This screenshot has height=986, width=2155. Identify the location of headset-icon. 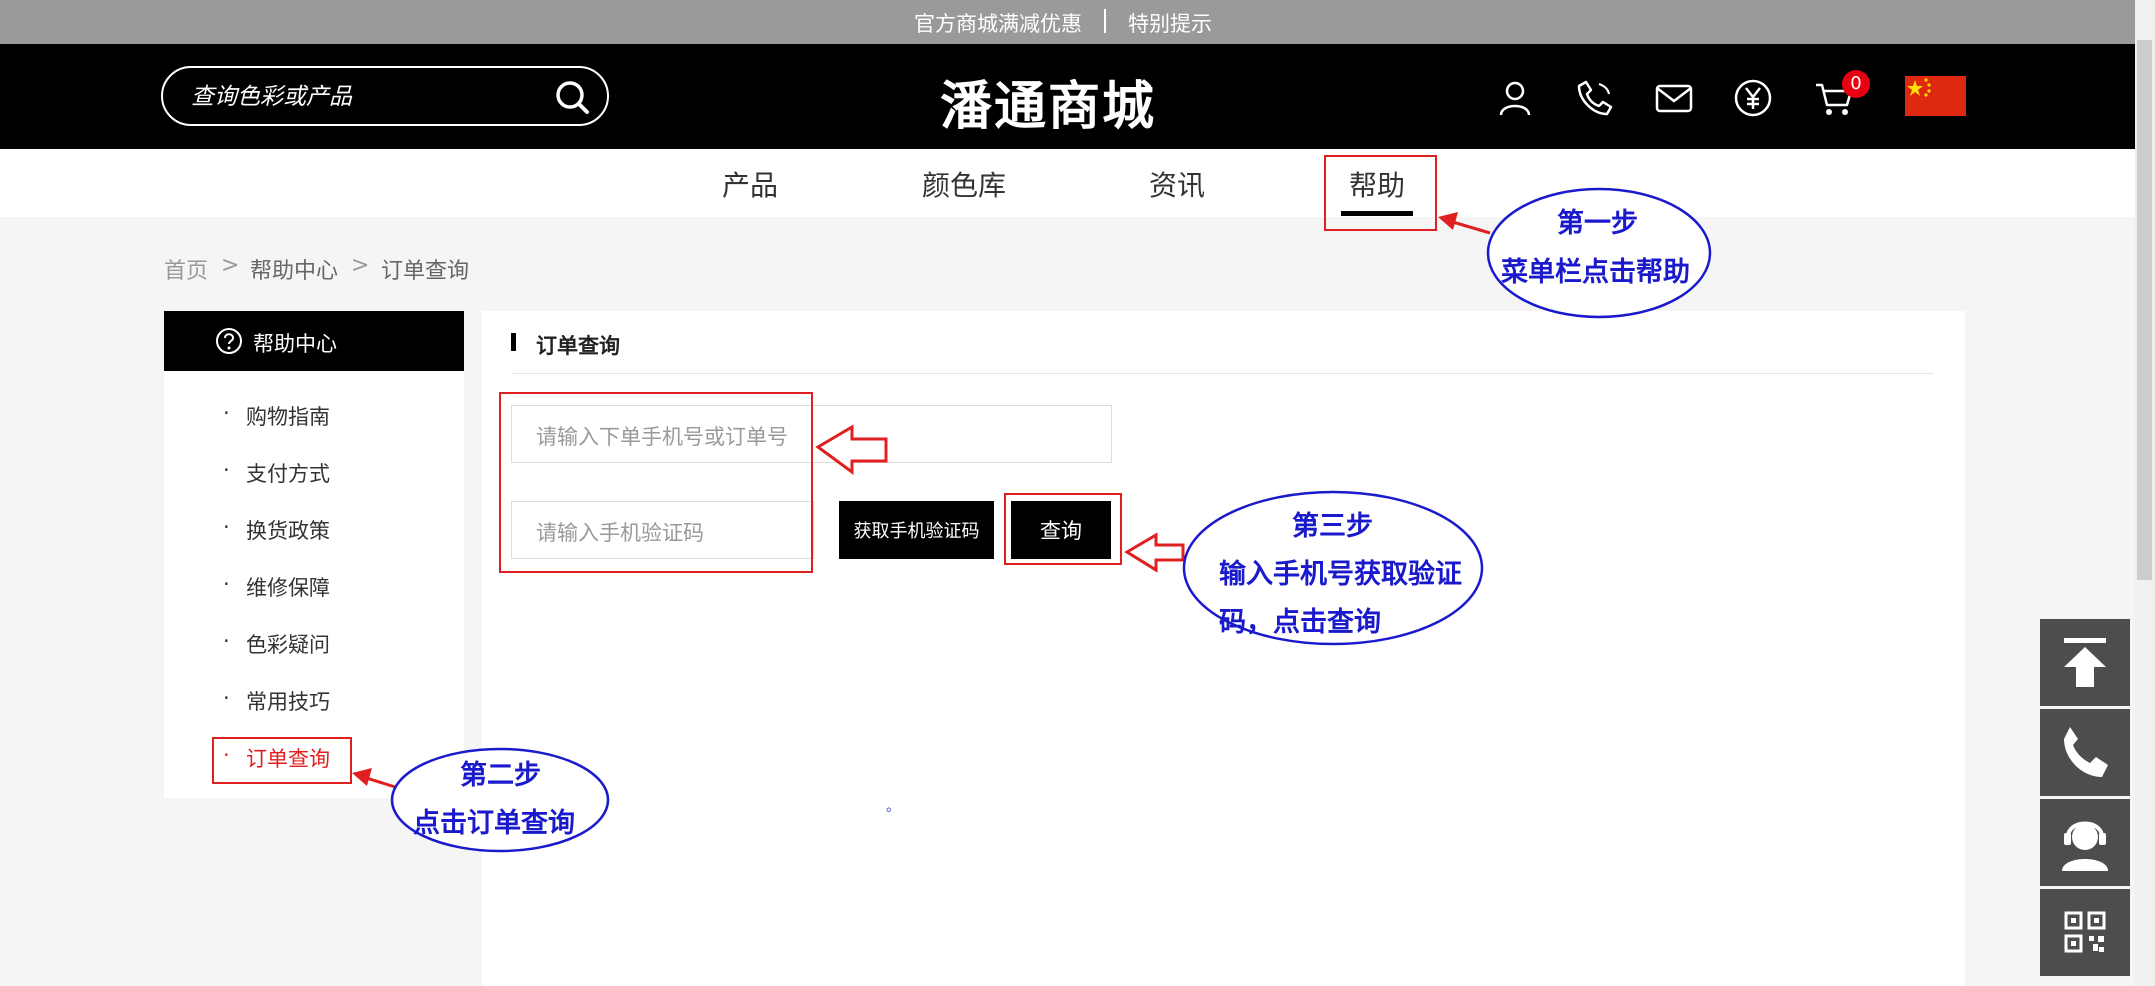
(2085, 846).